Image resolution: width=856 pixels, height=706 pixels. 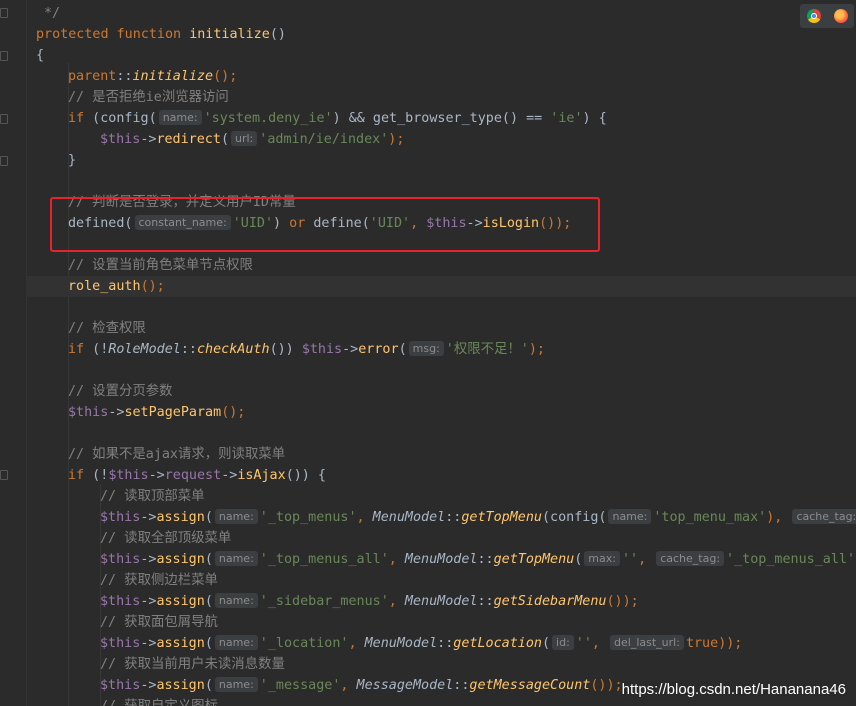 I want to click on code-line: // 设置分页参数, so click(x=441, y=391).